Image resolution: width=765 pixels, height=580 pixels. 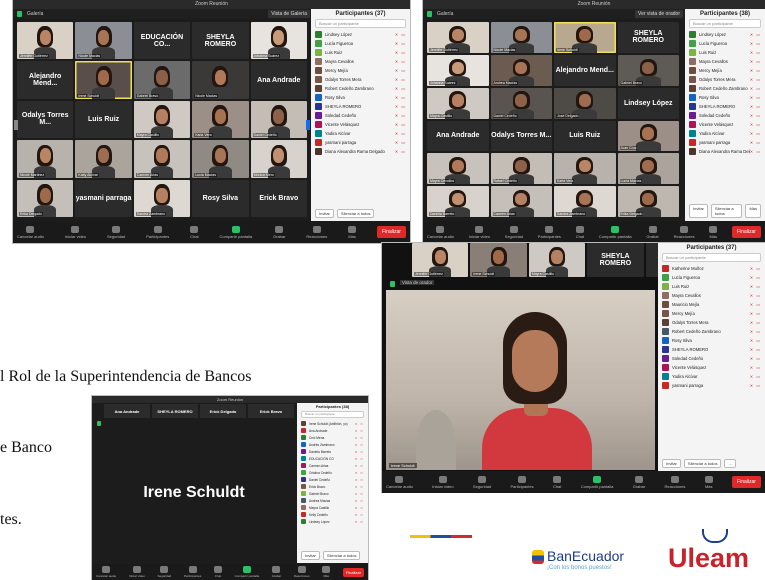 What do you see at coordinates (289, 14) in the screenshot?
I see `view-button: Vista de Galería` at bounding box center [289, 14].